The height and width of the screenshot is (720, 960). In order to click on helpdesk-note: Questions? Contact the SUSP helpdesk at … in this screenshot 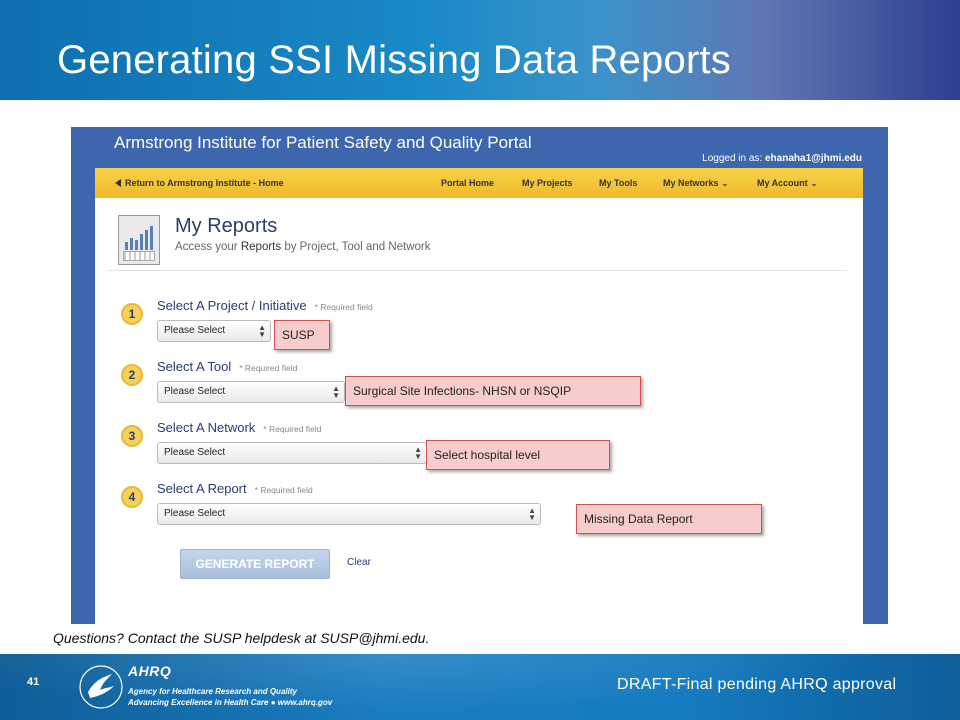, I will do `click(241, 638)`.